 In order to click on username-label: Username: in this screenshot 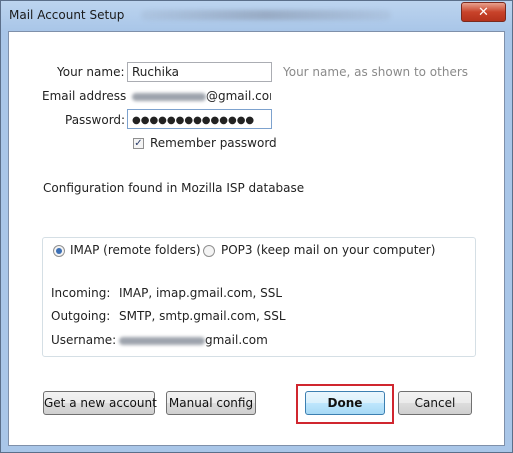, I will do `click(84, 340)`.